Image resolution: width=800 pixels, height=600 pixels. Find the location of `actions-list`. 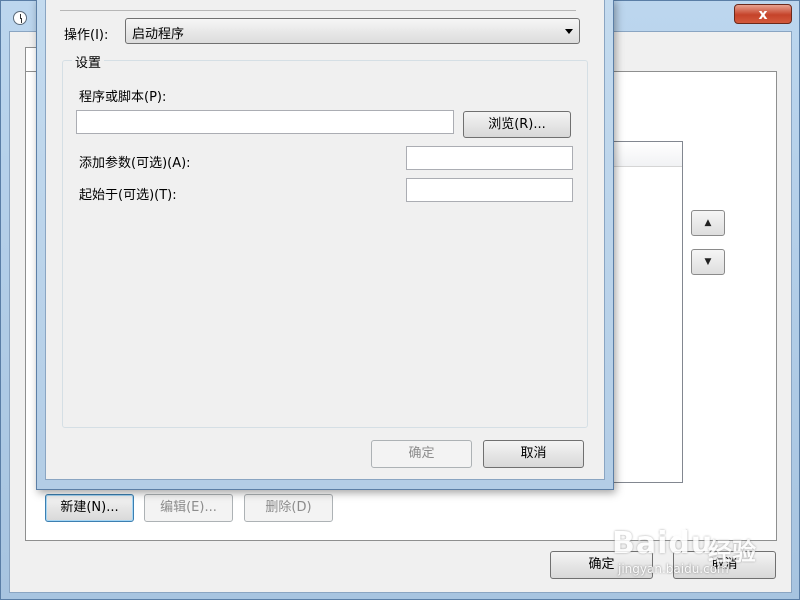

actions-list is located at coordinates (647, 312).